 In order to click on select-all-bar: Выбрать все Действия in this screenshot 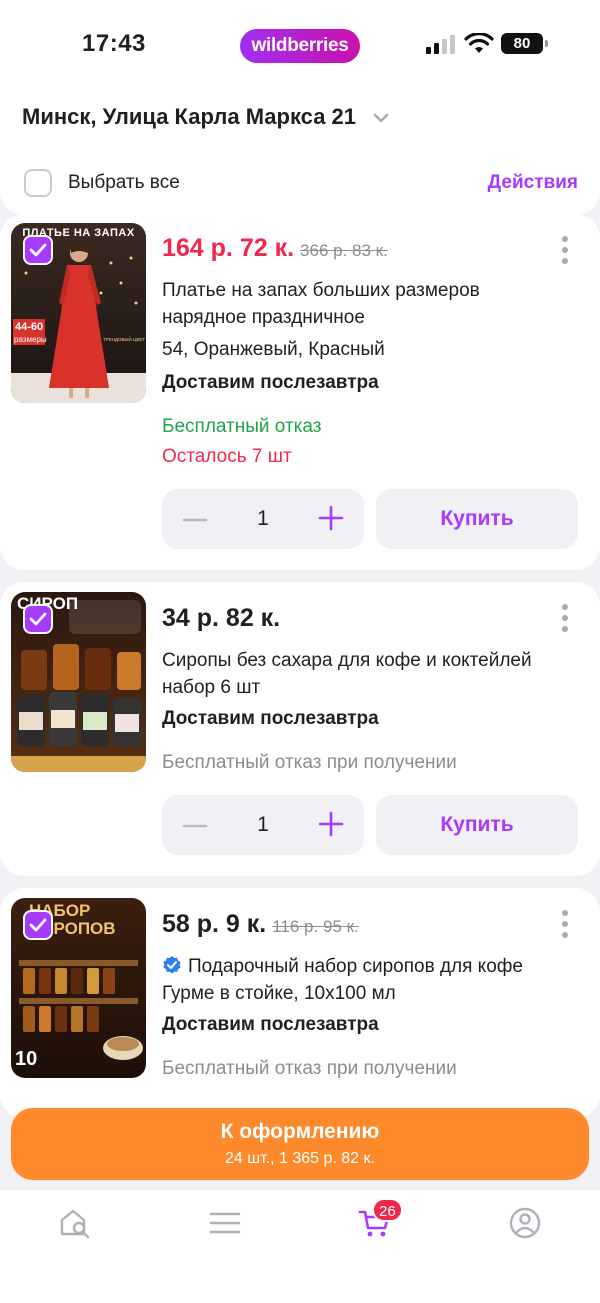, I will do `click(300, 183)`.